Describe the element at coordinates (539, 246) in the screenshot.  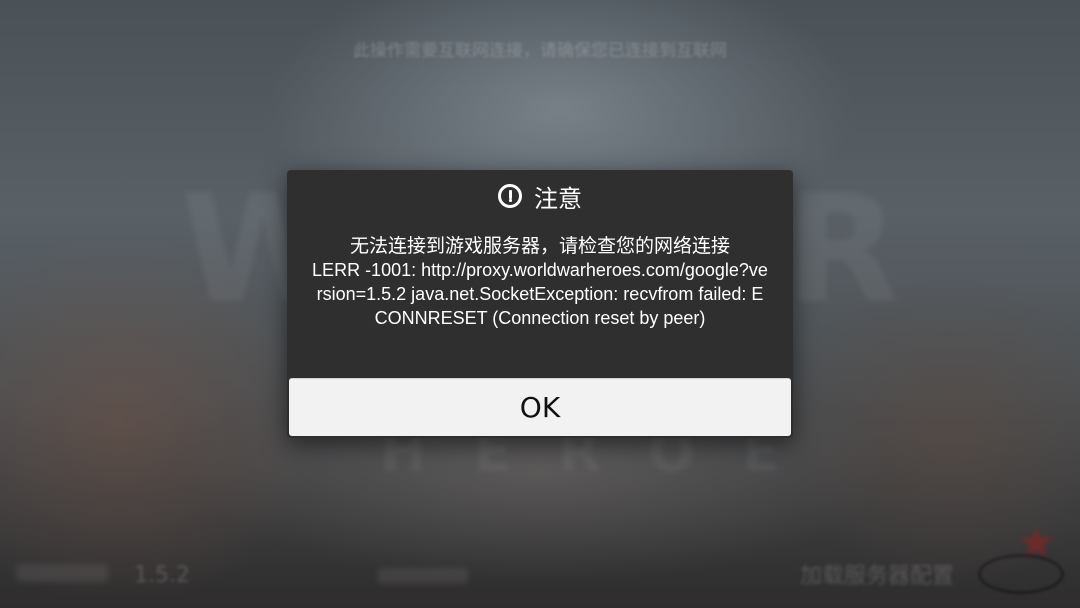
I see `error-message: 无法连接到游戏服务器，请检查您的网络连接` at that location.